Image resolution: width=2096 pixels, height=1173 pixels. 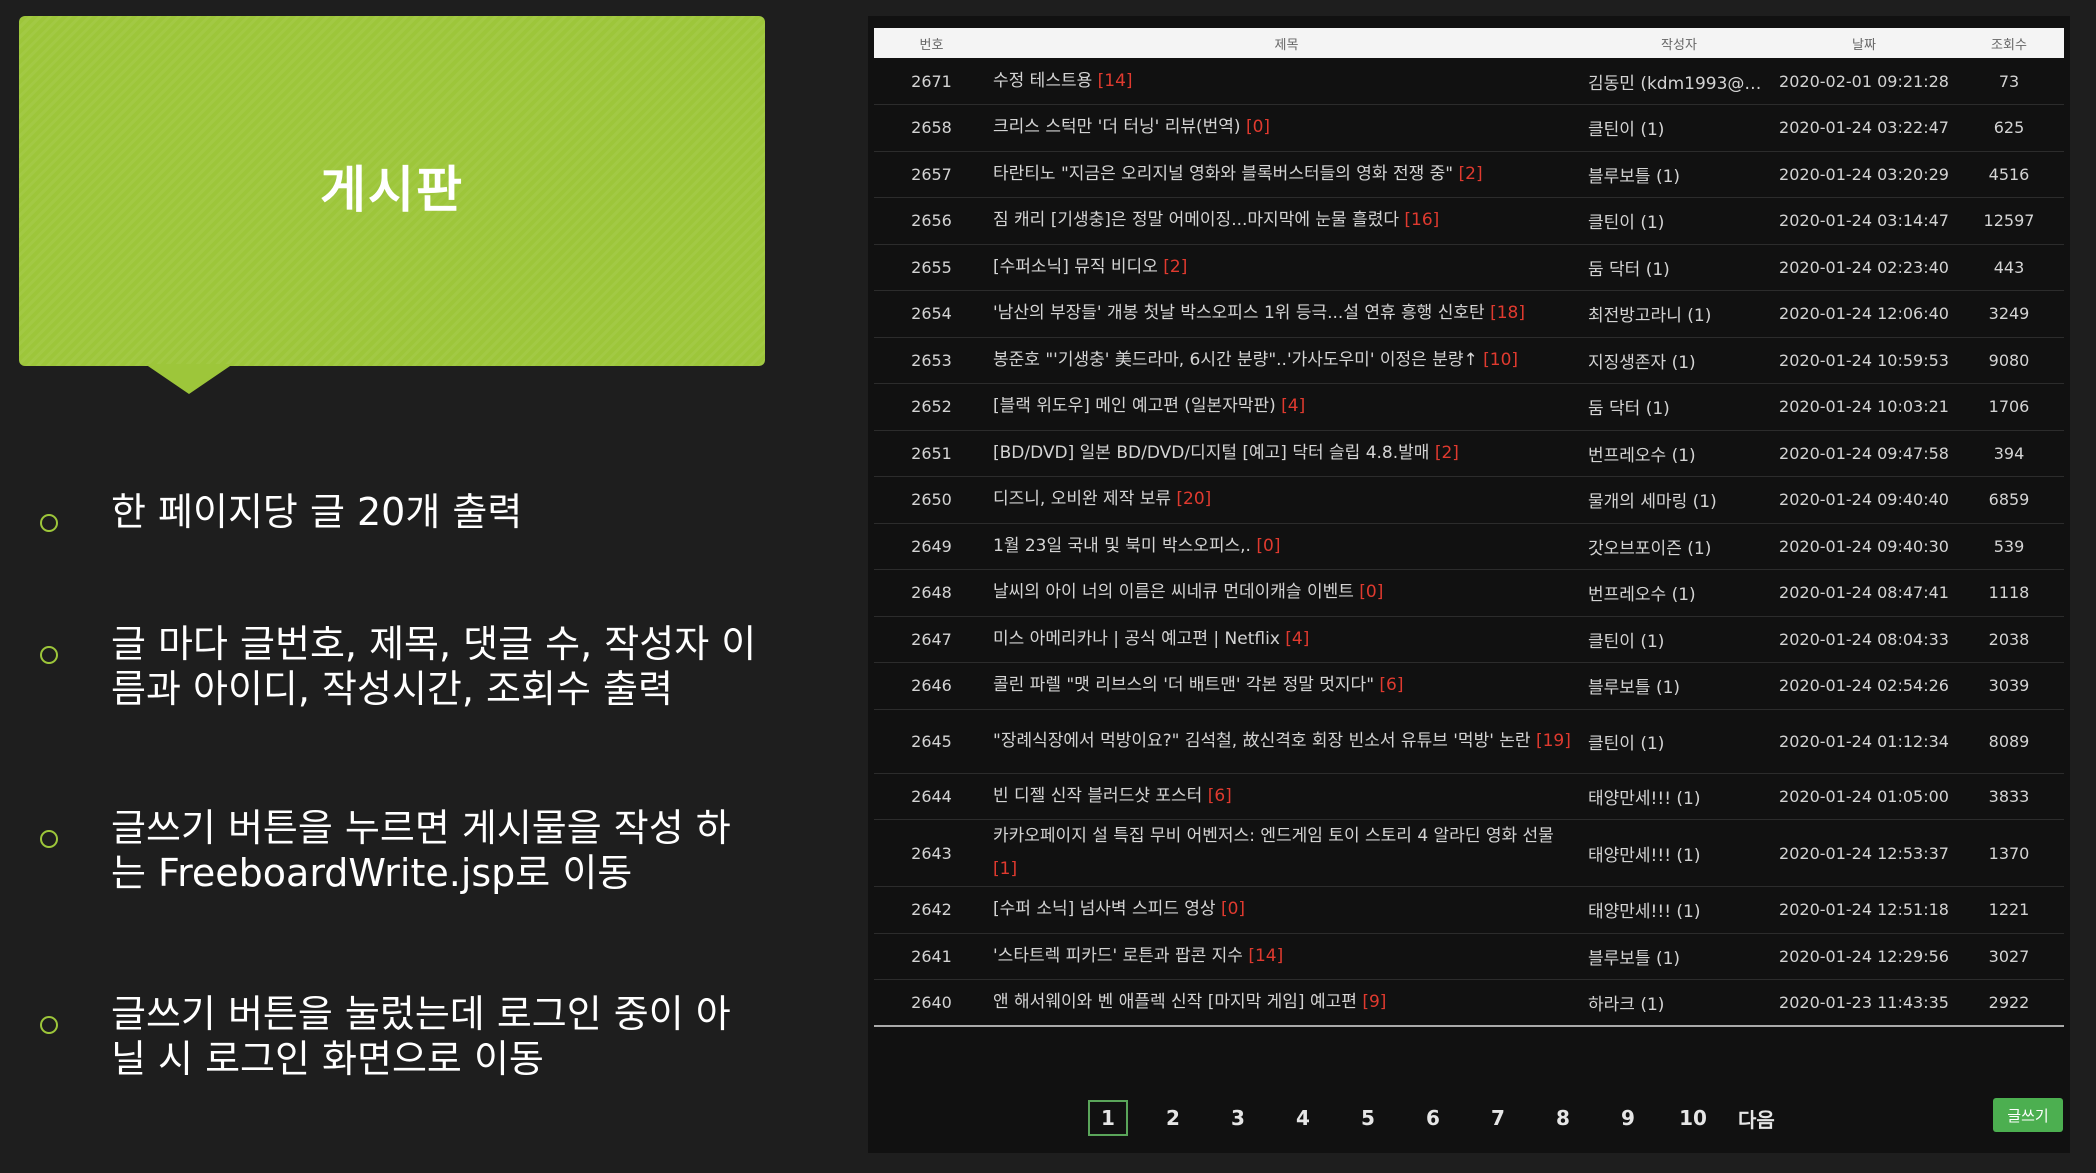 I want to click on post-title-cell: 짐 캐리 [기생충]은 정말 어메이징...마지막에 눈물 흘렸다 [16], so click(x=1286, y=221).